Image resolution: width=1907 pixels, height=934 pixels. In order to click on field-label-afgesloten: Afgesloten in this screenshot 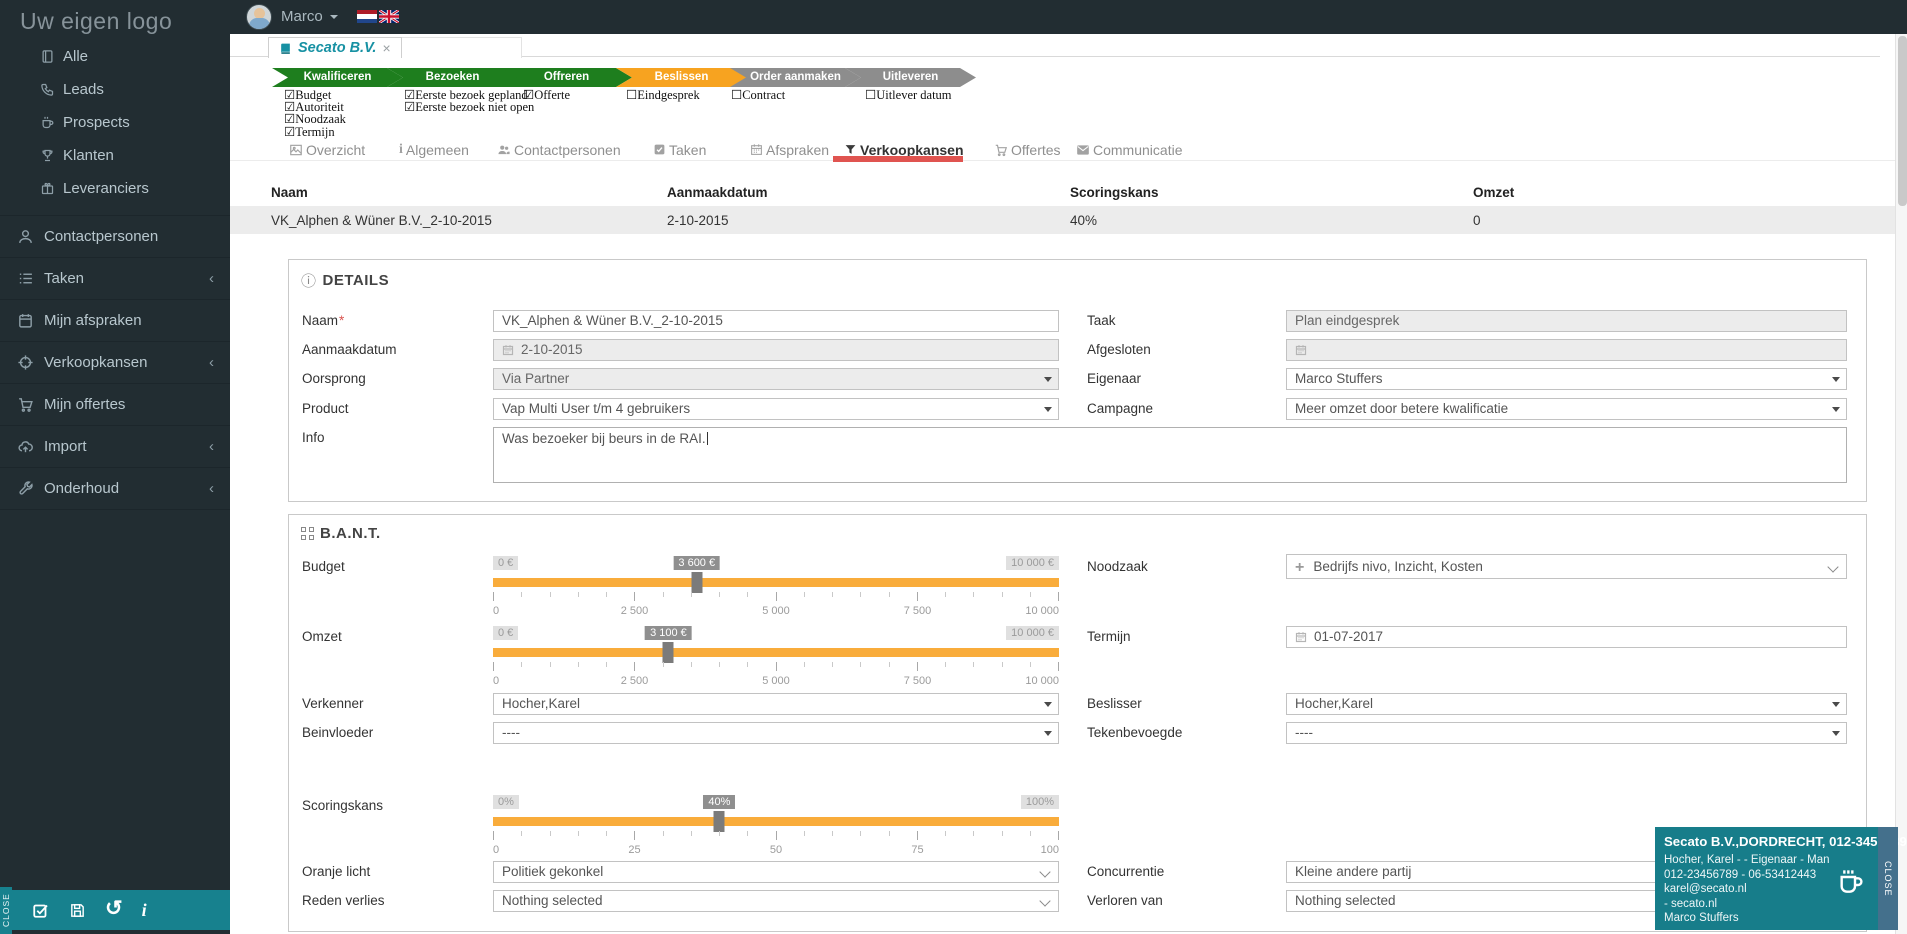, I will do `click(1119, 349)`.